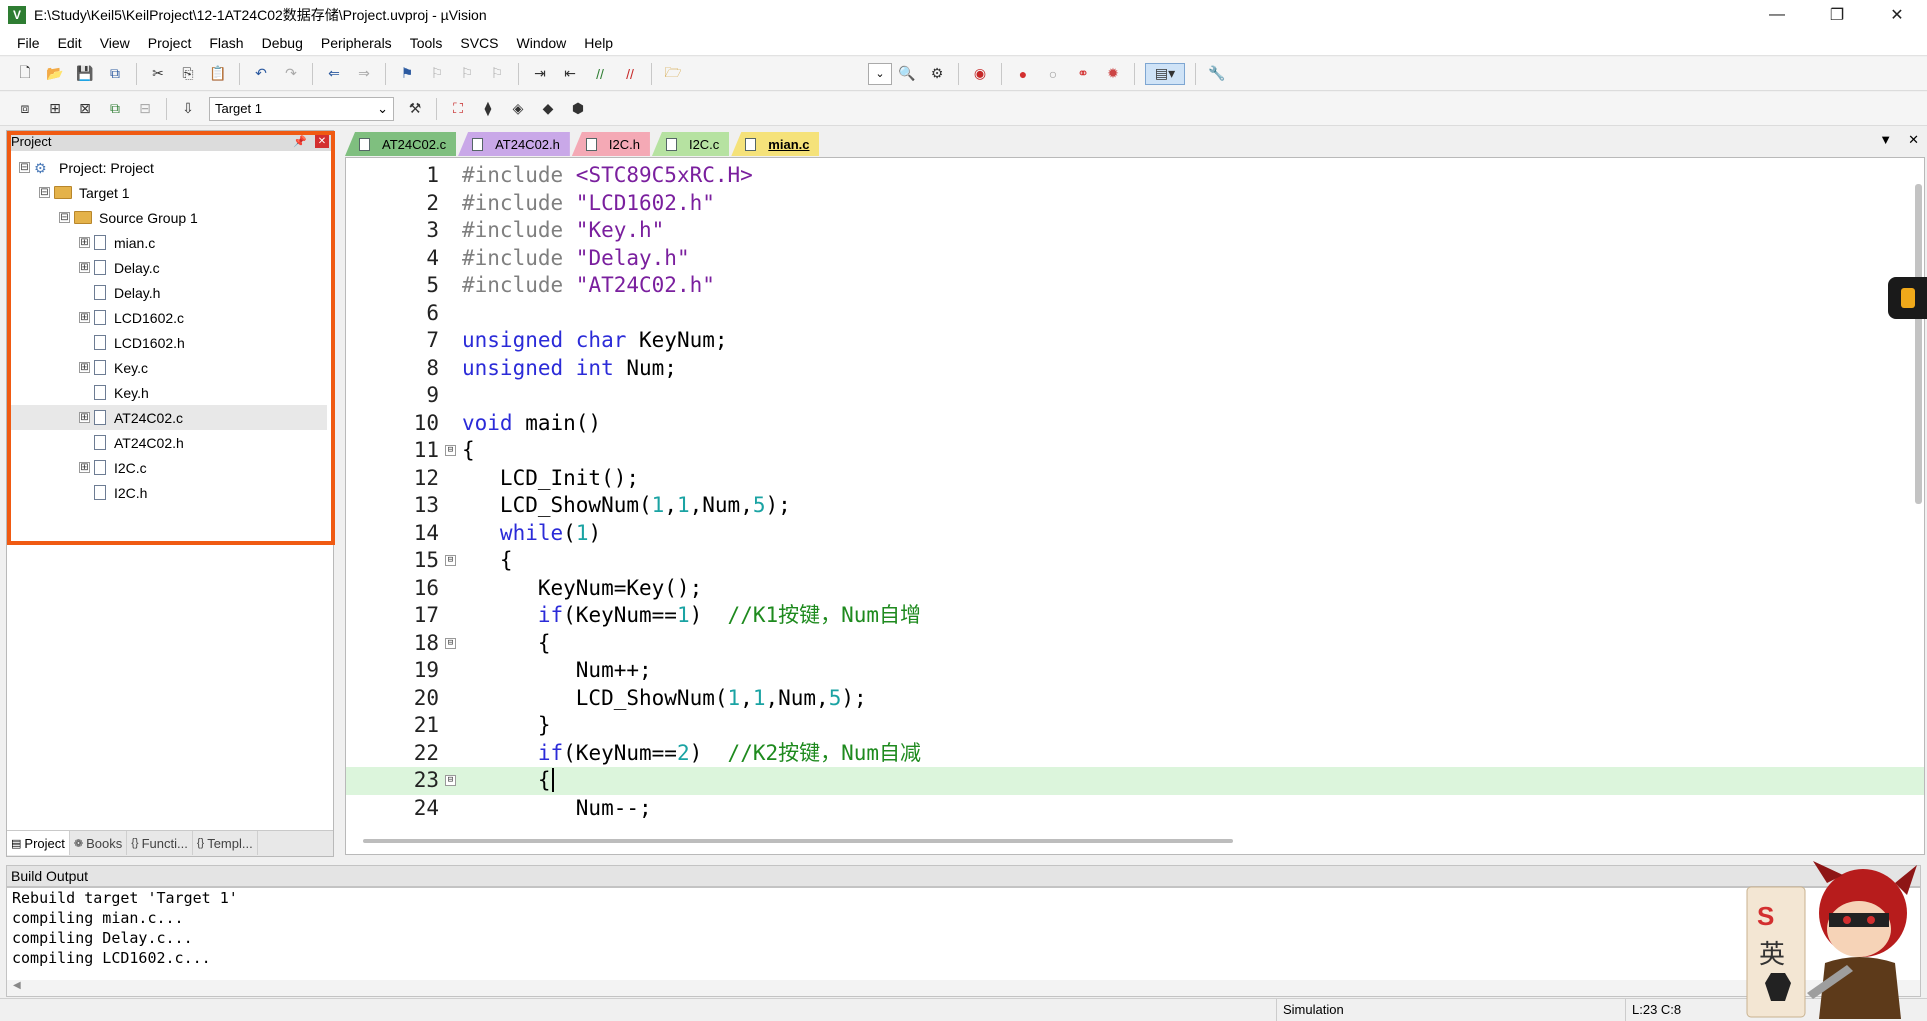 The height and width of the screenshot is (1021, 1927). I want to click on find-in-files-icon: 🗁, so click(673, 74).